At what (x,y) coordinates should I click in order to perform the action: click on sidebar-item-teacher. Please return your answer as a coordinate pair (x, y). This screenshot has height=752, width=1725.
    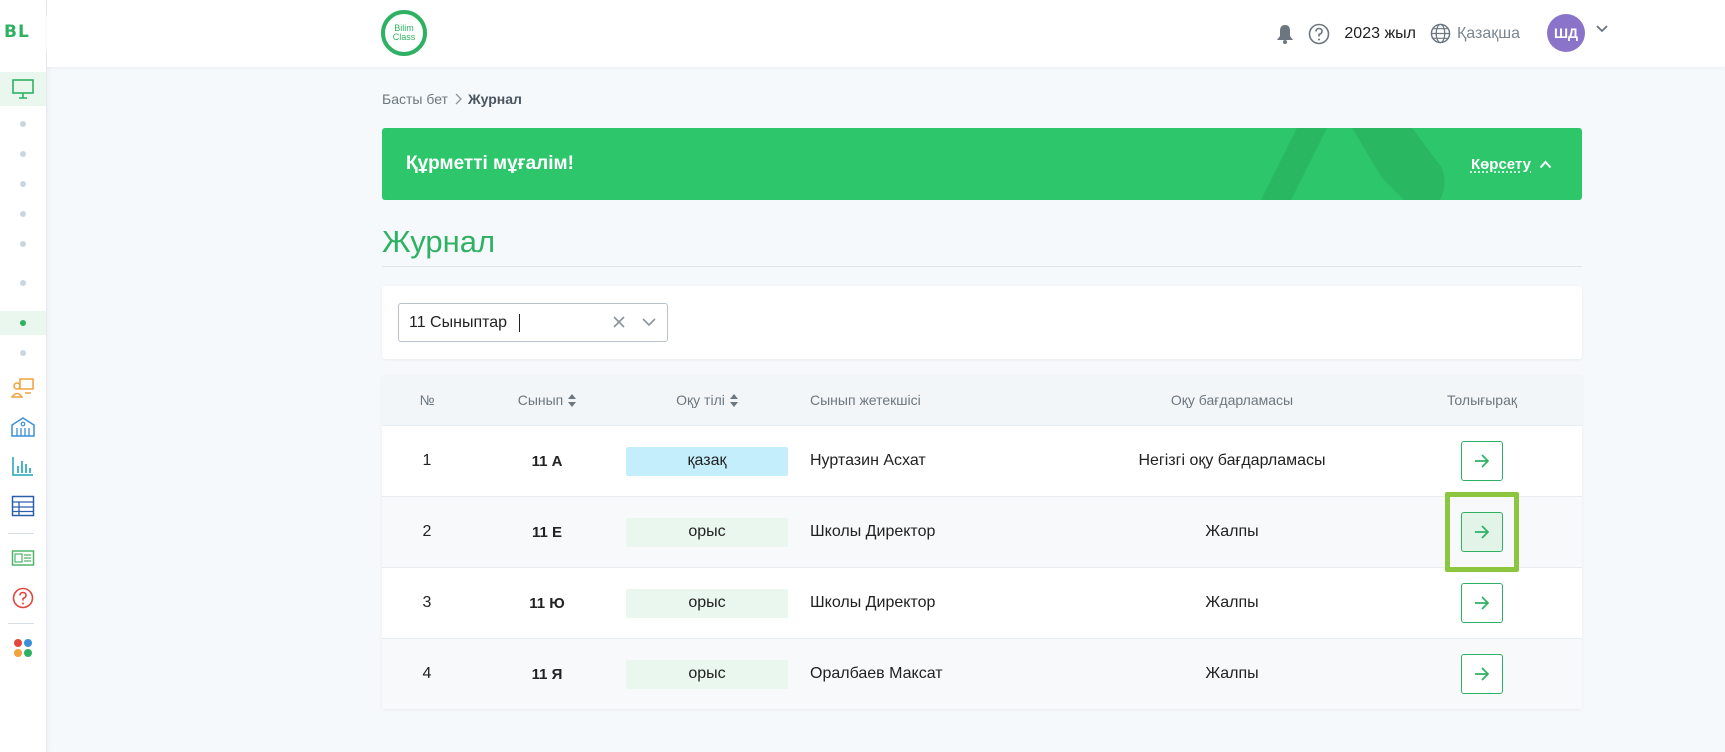
    Looking at the image, I should click on (23, 388).